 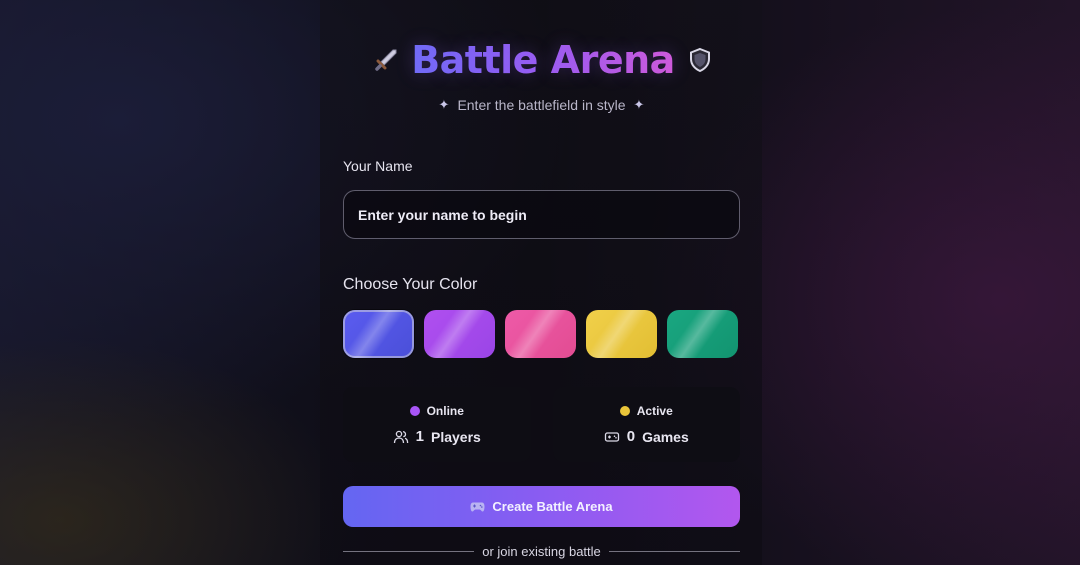 I want to click on active-status-label: Active, so click(x=654, y=411).